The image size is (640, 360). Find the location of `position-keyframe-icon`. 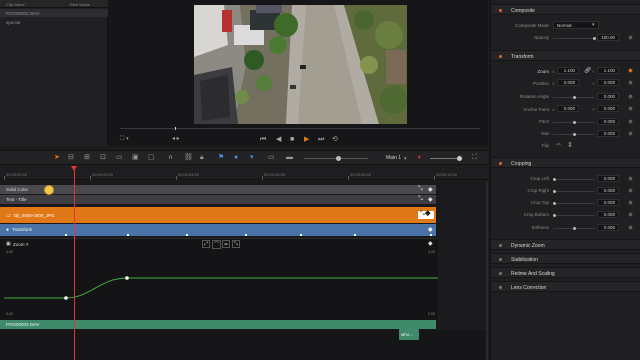

position-keyframe-icon is located at coordinates (630, 82).